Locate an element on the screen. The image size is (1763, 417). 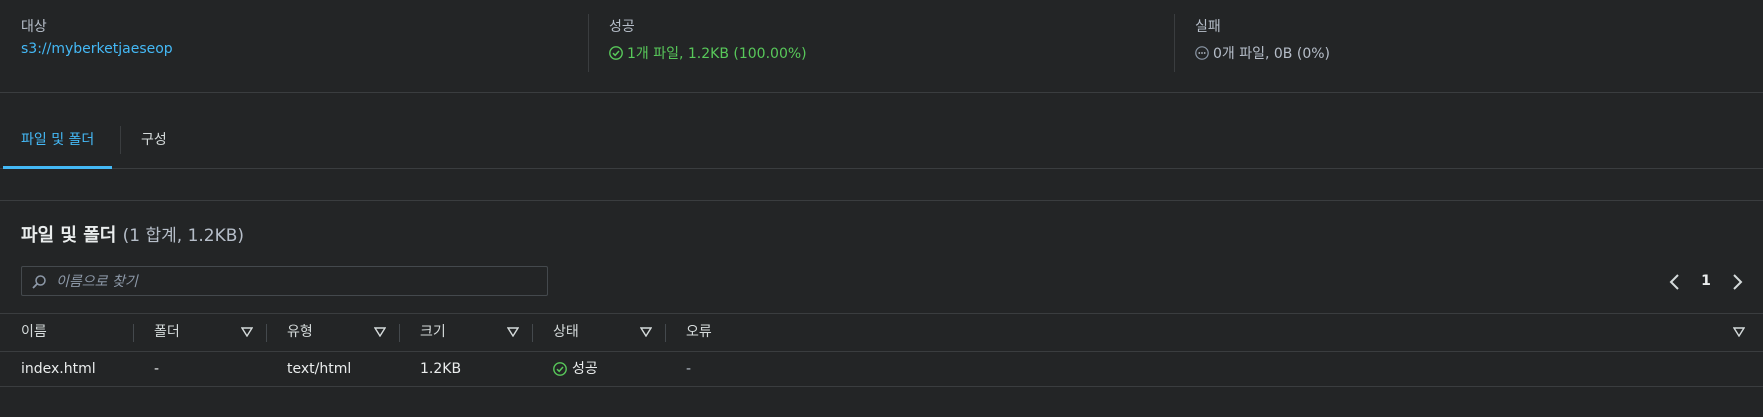
chevron-right-icon is located at coordinates (1737, 282).